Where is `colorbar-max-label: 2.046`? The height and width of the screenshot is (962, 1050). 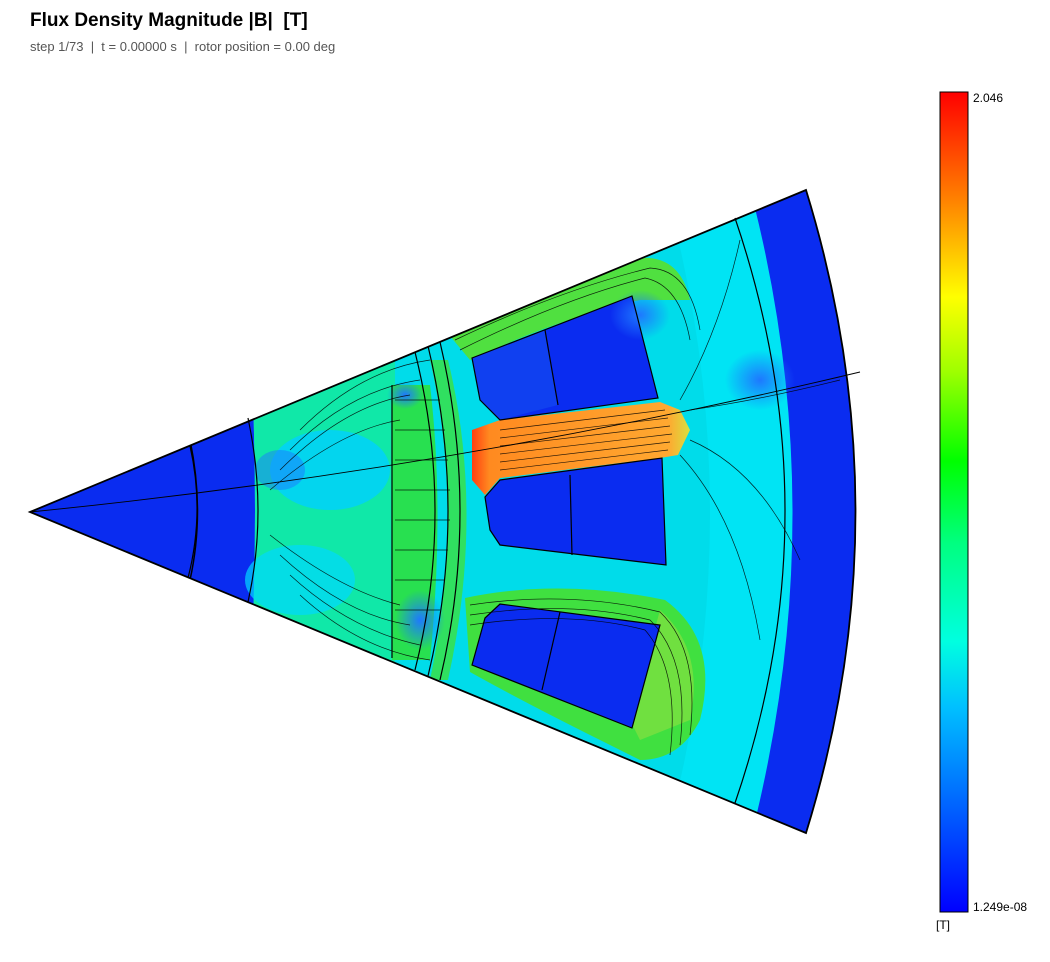 colorbar-max-label: 2.046 is located at coordinates (988, 98).